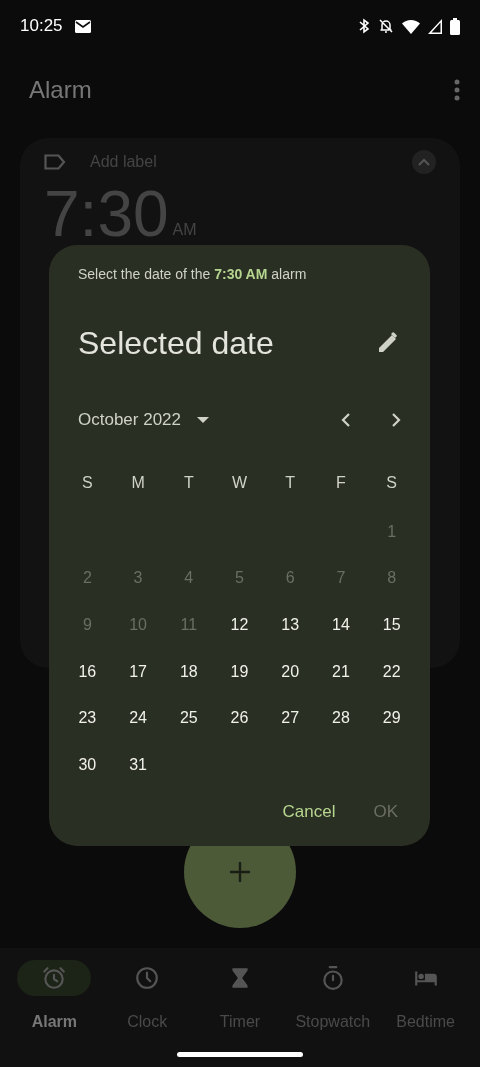 The width and height of the screenshot is (480, 1067). I want to click on nav-label: Alarm, so click(54, 1022).